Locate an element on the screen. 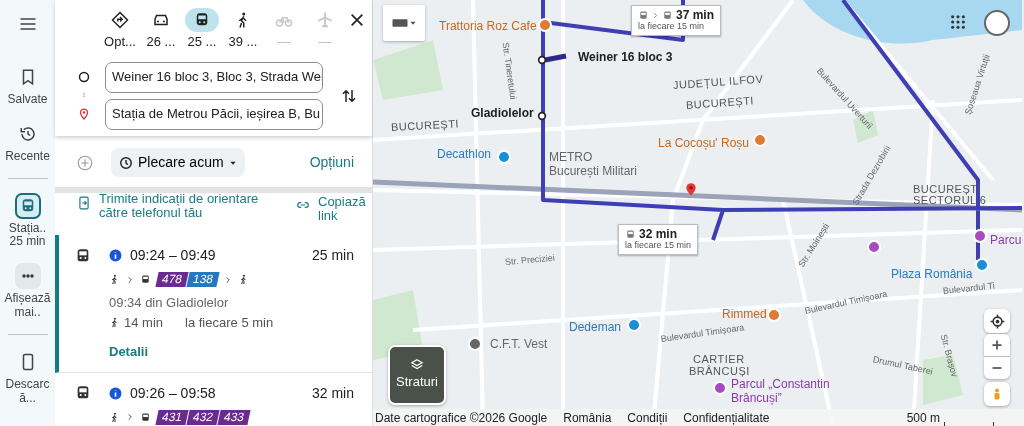 The width and height of the screenshot is (1024, 426). map-label: București Militari is located at coordinates (593, 171).